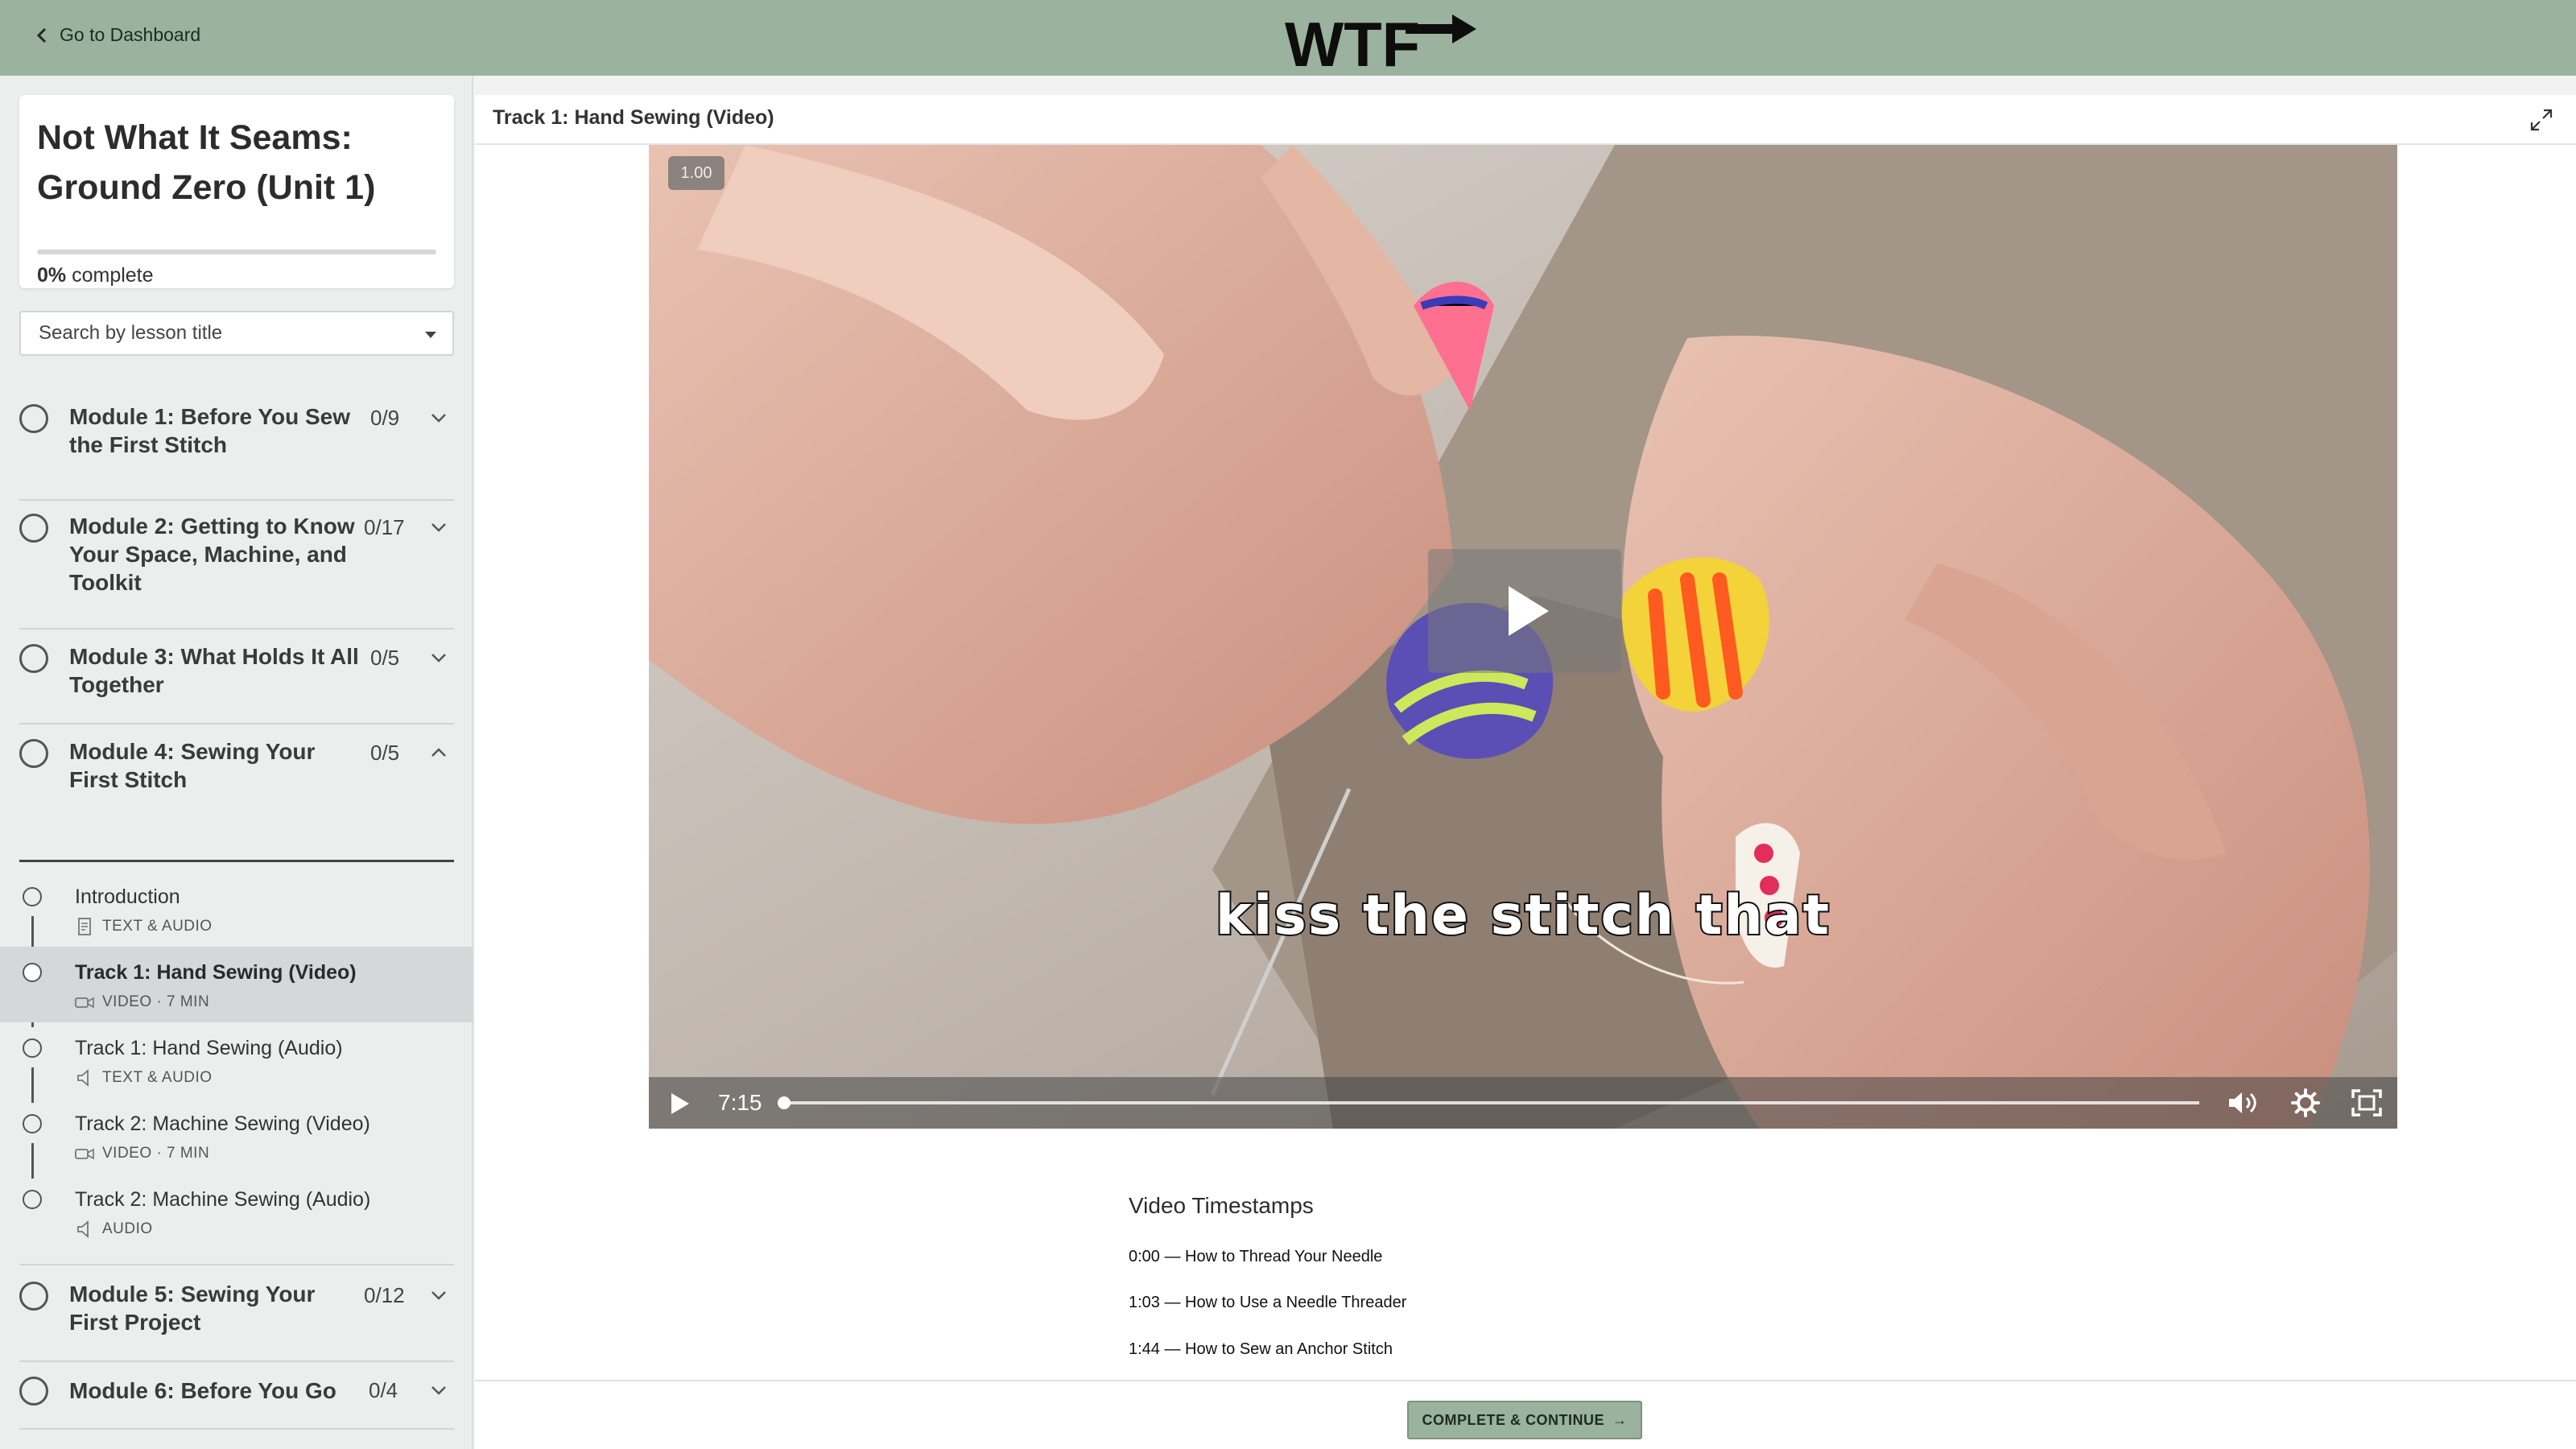 The image size is (2576, 1449). I want to click on module-title: Module 5: Sewing Your First Project, so click(192, 1308).